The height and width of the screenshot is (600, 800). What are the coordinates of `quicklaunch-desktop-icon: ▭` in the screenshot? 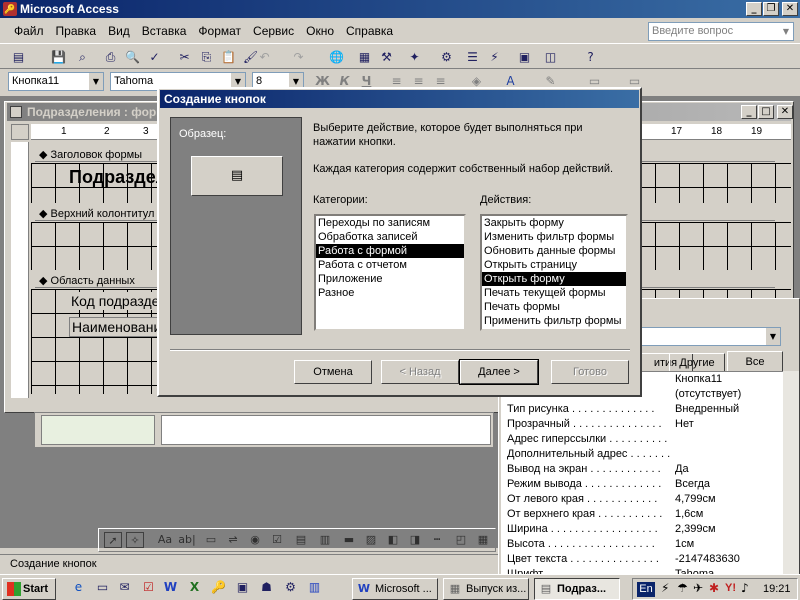 It's located at (102, 587).